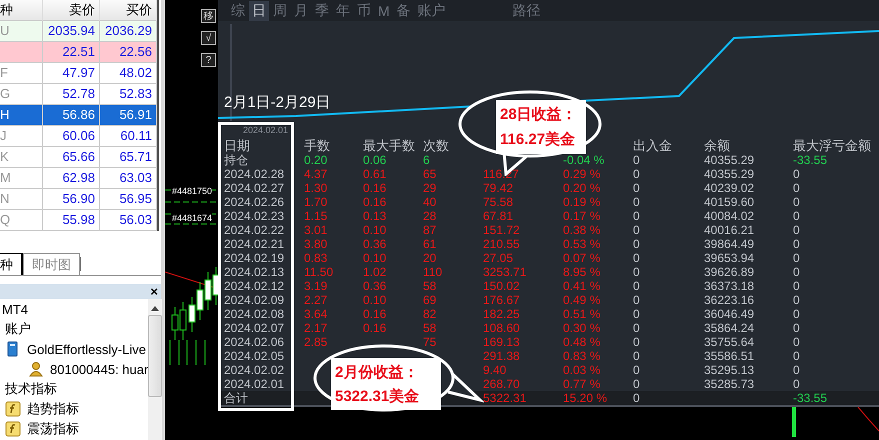 Image resolution: width=879 pixels, height=440 pixels. I want to click on table-cell-text: 0.83 %, so click(582, 356).